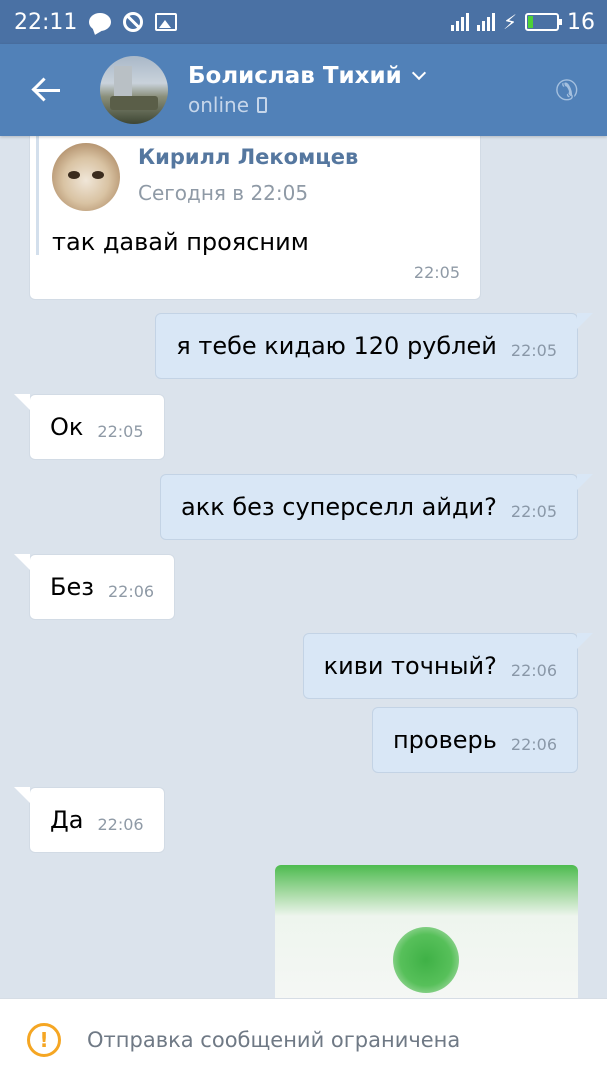  What do you see at coordinates (410, 666) in the screenshot?
I see `message-text: киви точный?` at bounding box center [410, 666].